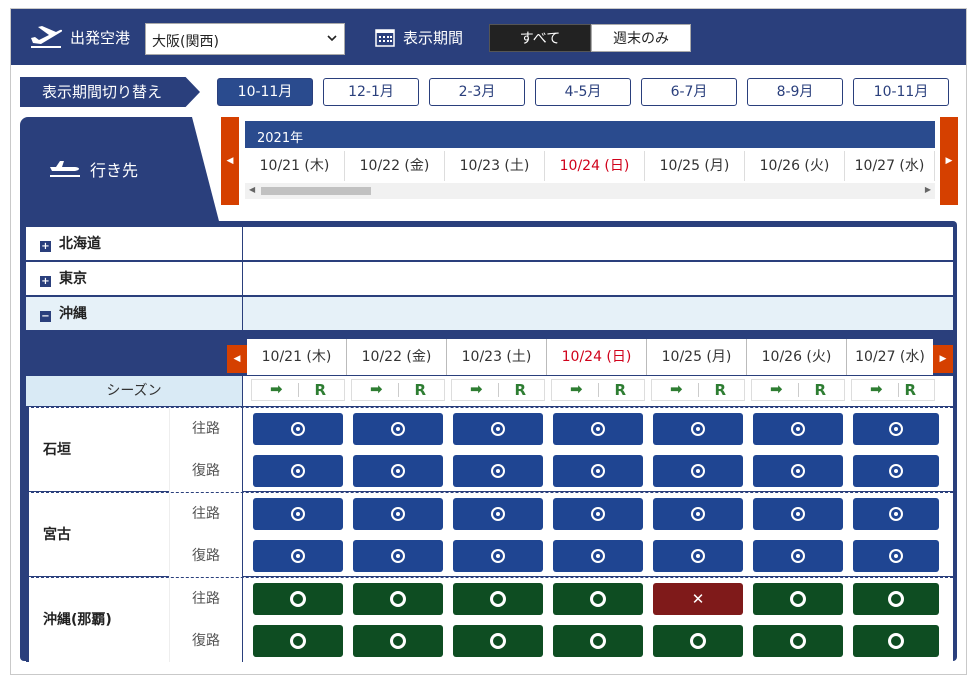 This screenshot has width=976, height=683. What do you see at coordinates (316, 191) in the screenshot?
I see `scrollbar-thumb` at bounding box center [316, 191].